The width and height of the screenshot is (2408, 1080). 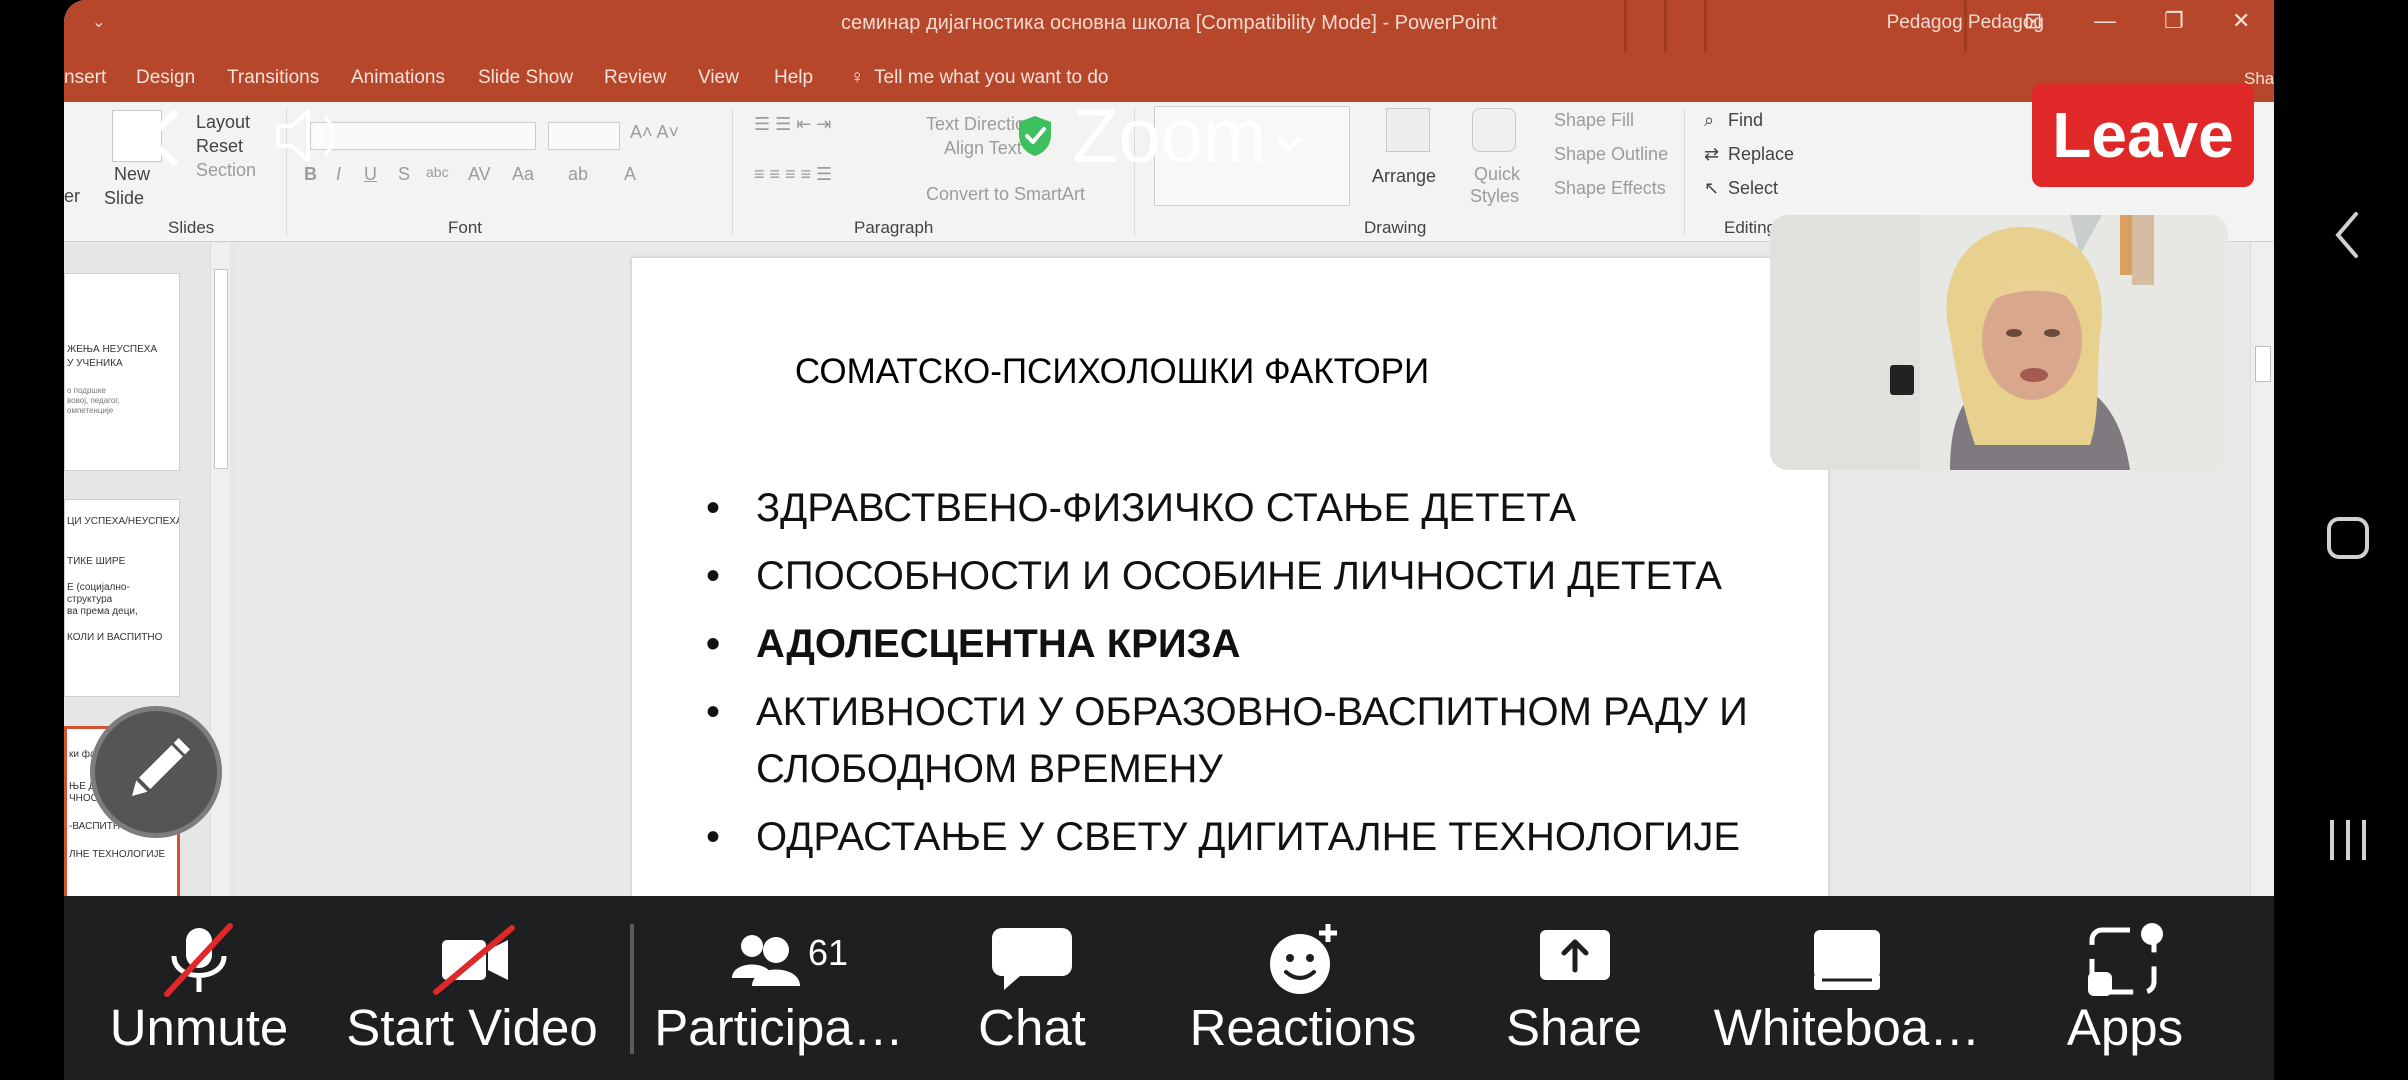 I want to click on whiteboard-icon, so click(x=1847, y=960).